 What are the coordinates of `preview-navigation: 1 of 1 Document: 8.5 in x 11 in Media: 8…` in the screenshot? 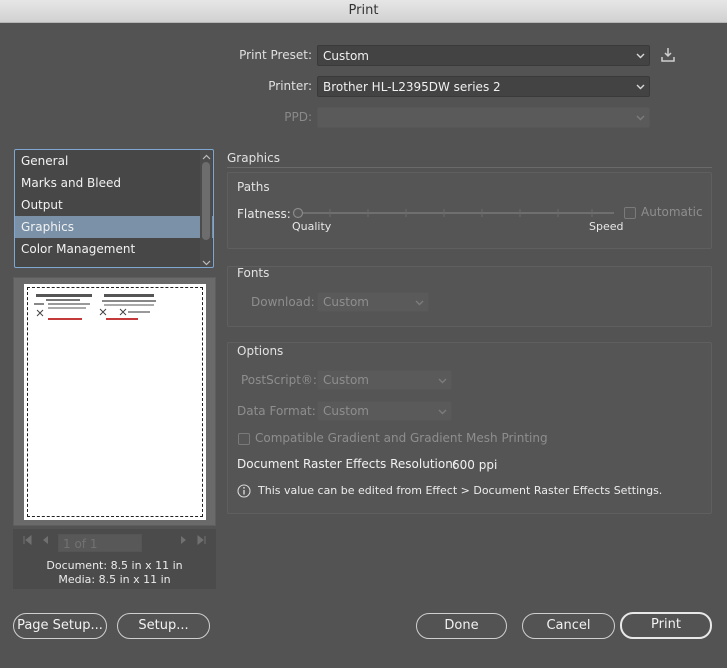 It's located at (114, 559).